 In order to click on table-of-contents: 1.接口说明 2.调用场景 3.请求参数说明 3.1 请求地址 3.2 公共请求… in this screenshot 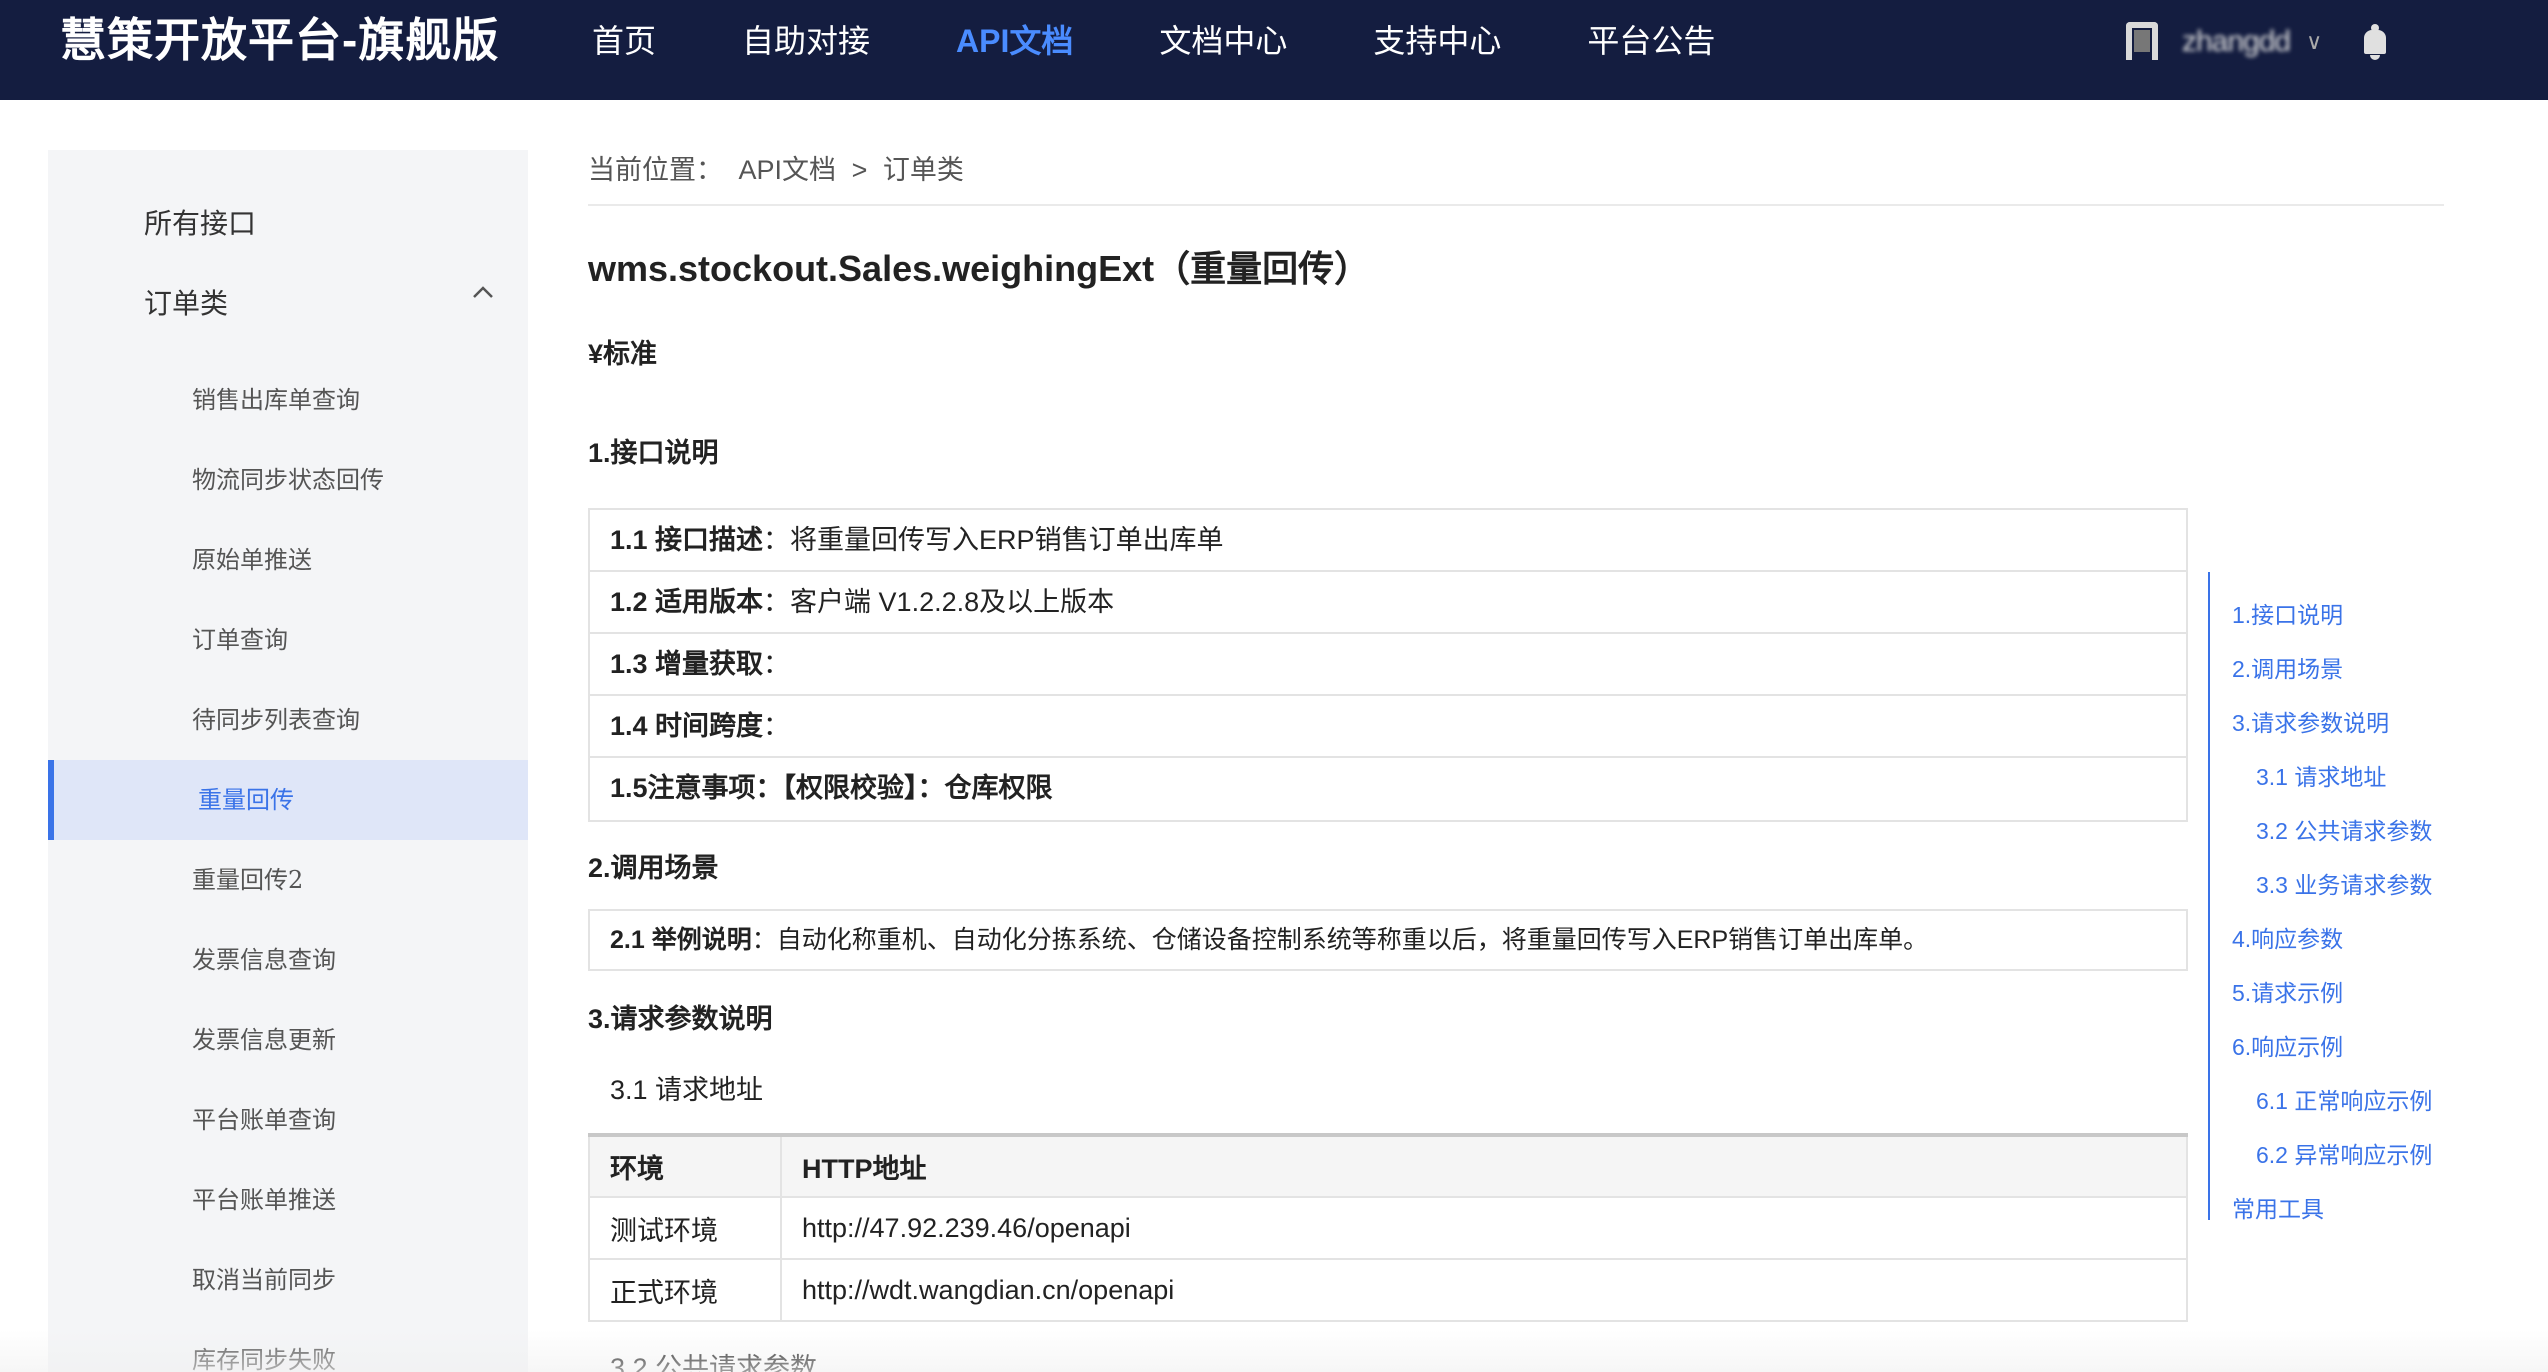, I will do `click(2358, 897)`.